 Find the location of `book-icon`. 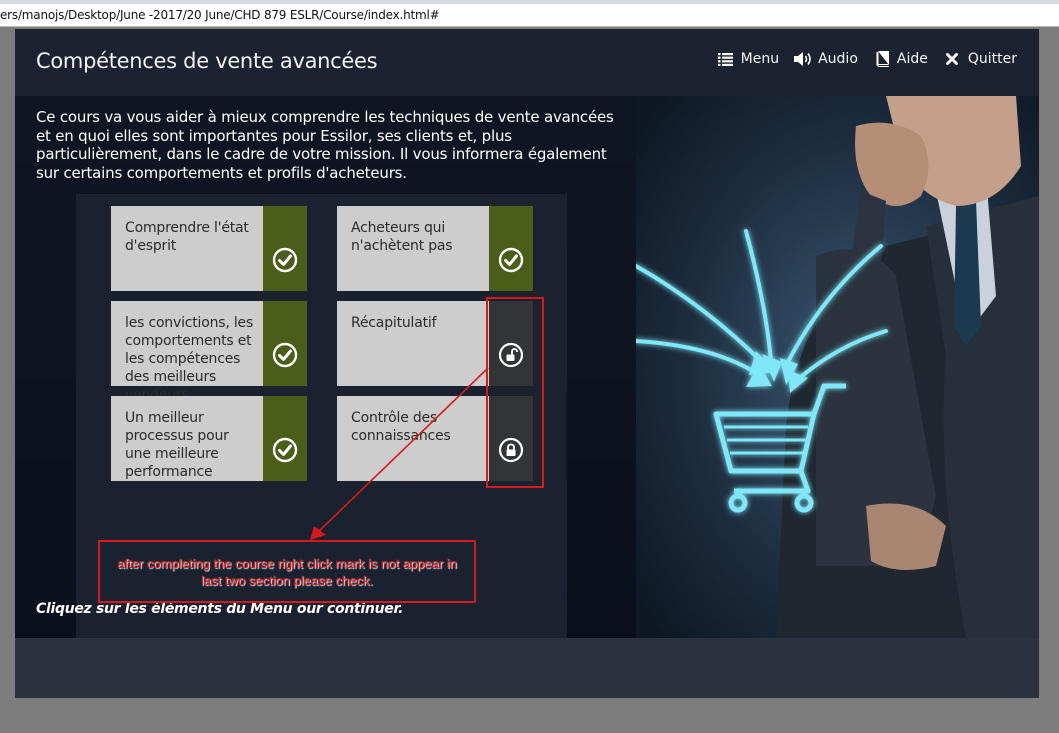

book-icon is located at coordinates (882, 59).